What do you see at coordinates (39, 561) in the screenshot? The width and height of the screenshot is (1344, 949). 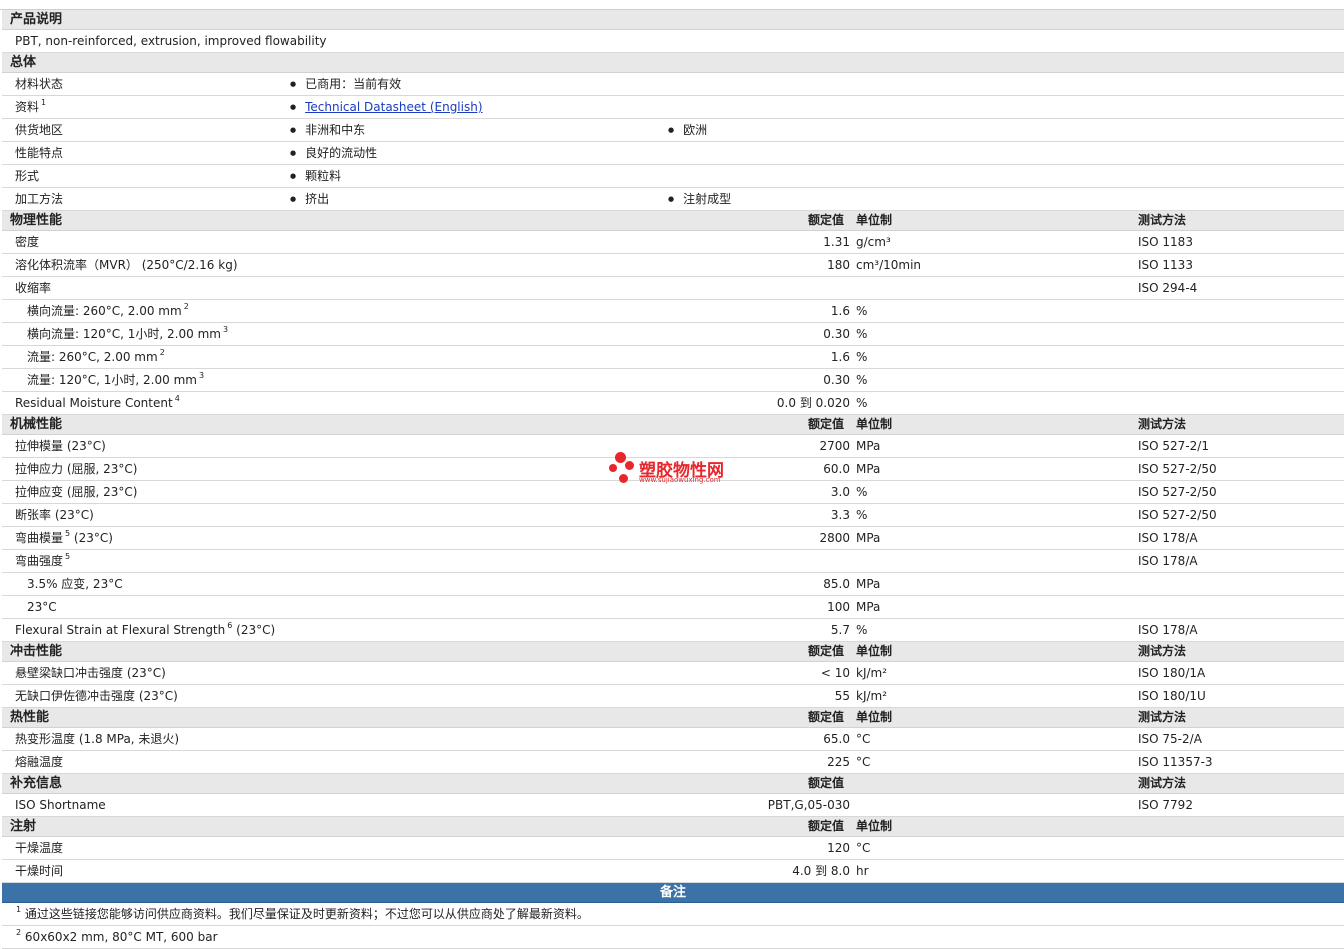 I see `property-label-text: 弯曲强度` at bounding box center [39, 561].